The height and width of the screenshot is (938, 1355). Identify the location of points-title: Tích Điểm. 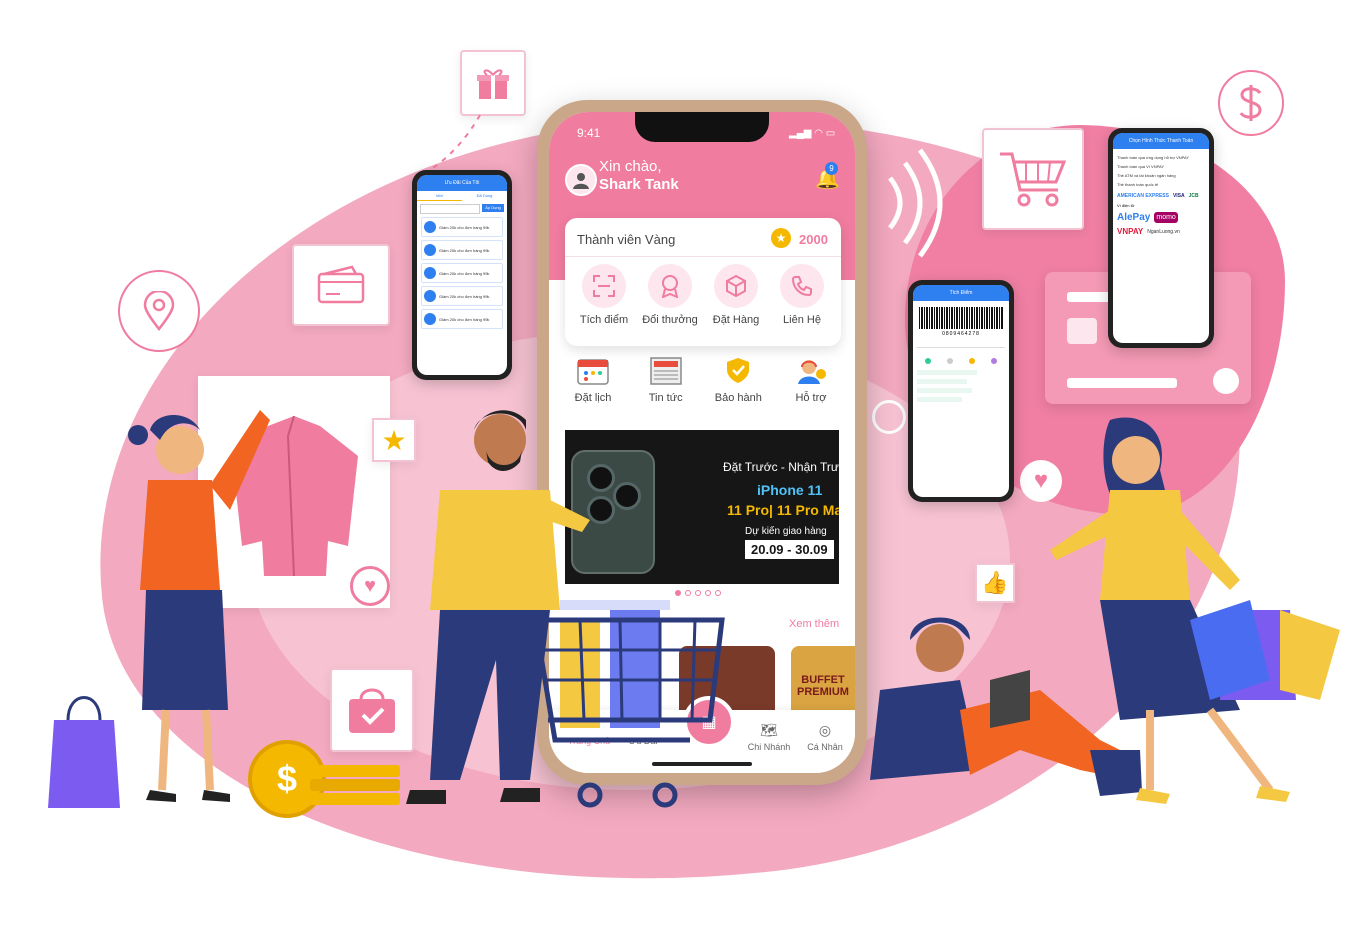
(961, 293).